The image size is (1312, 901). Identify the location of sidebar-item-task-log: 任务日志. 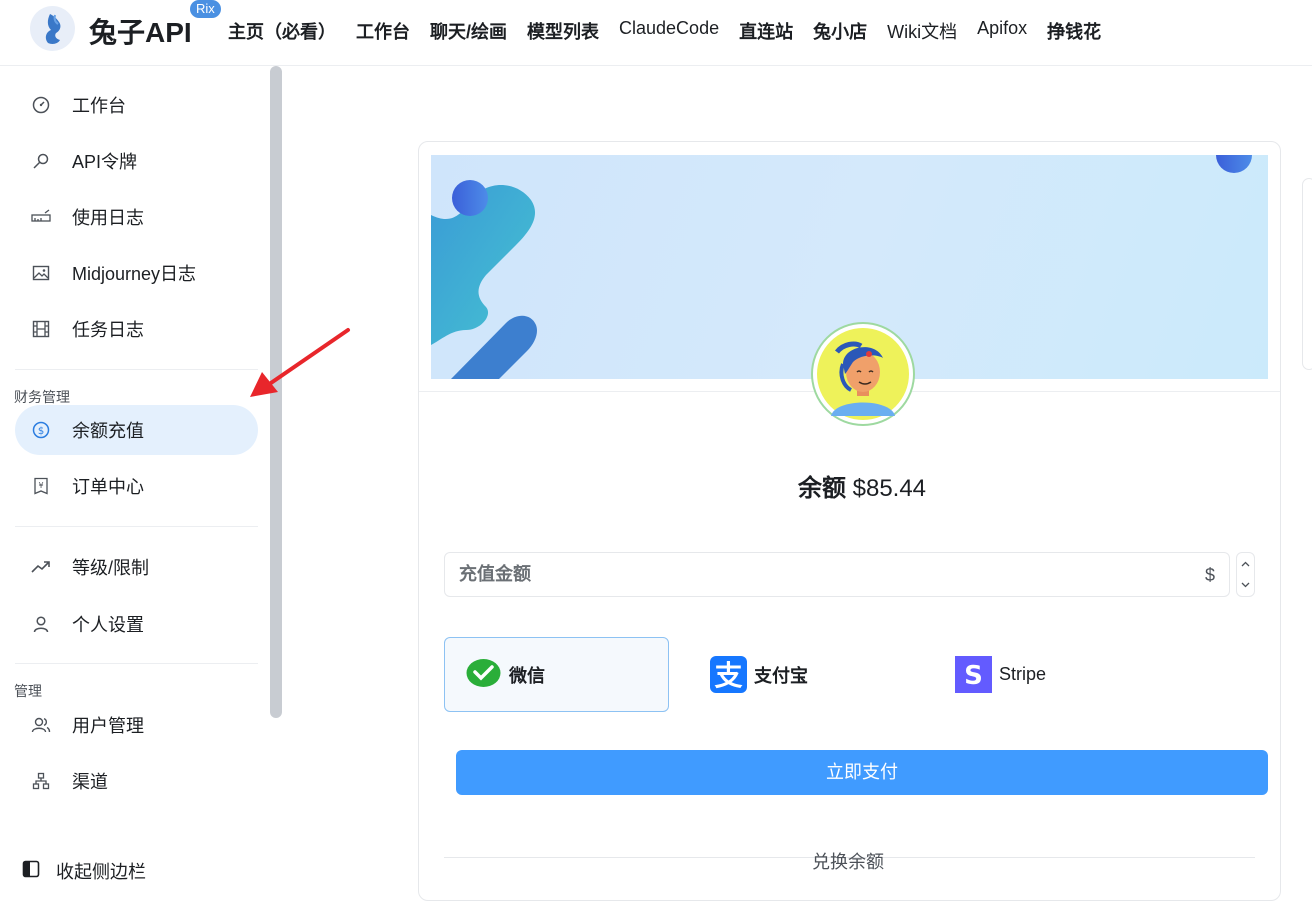
(136, 329).